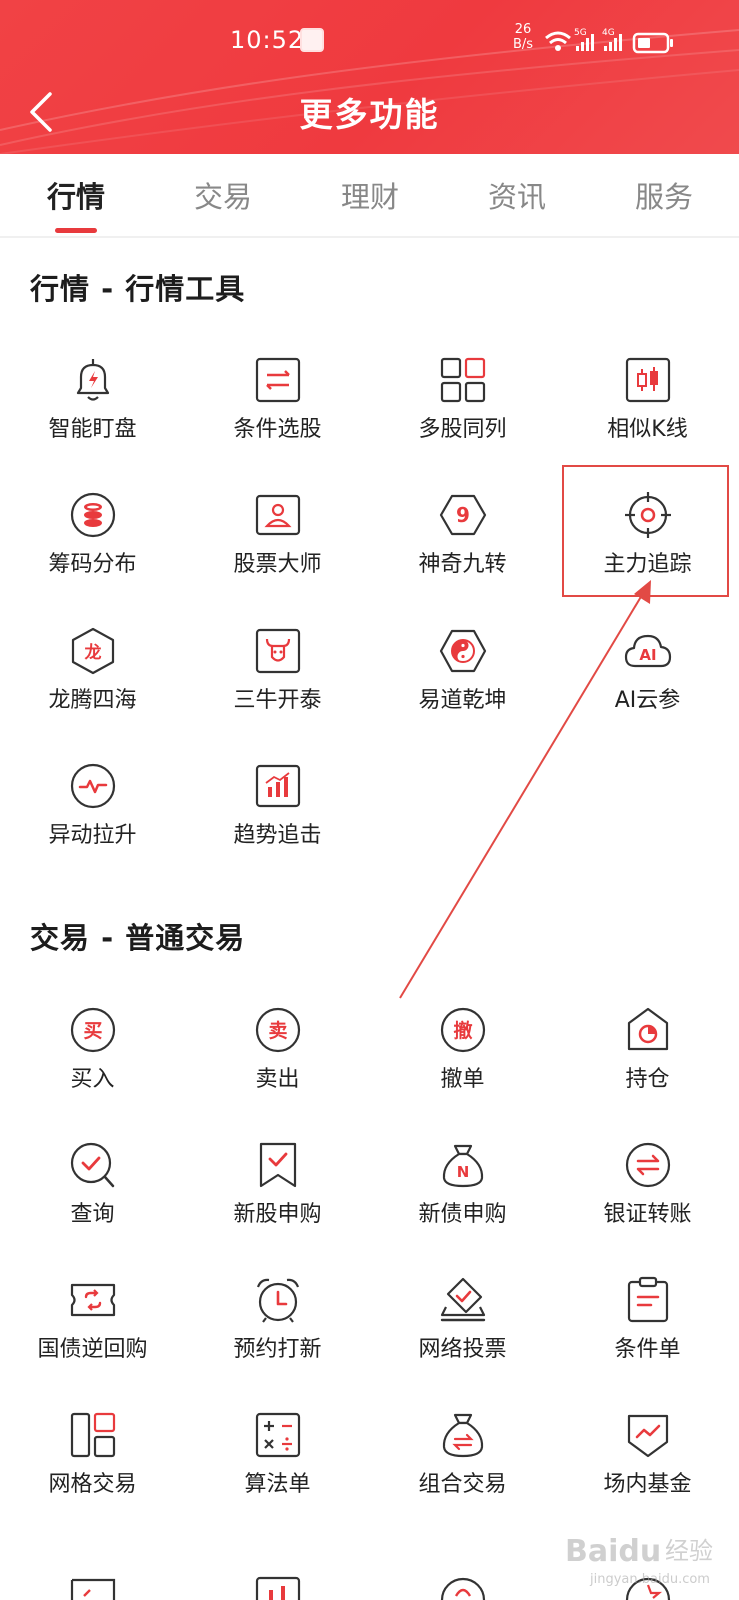 The image size is (739, 1600). I want to click on coin-stack-icon, so click(93, 515).